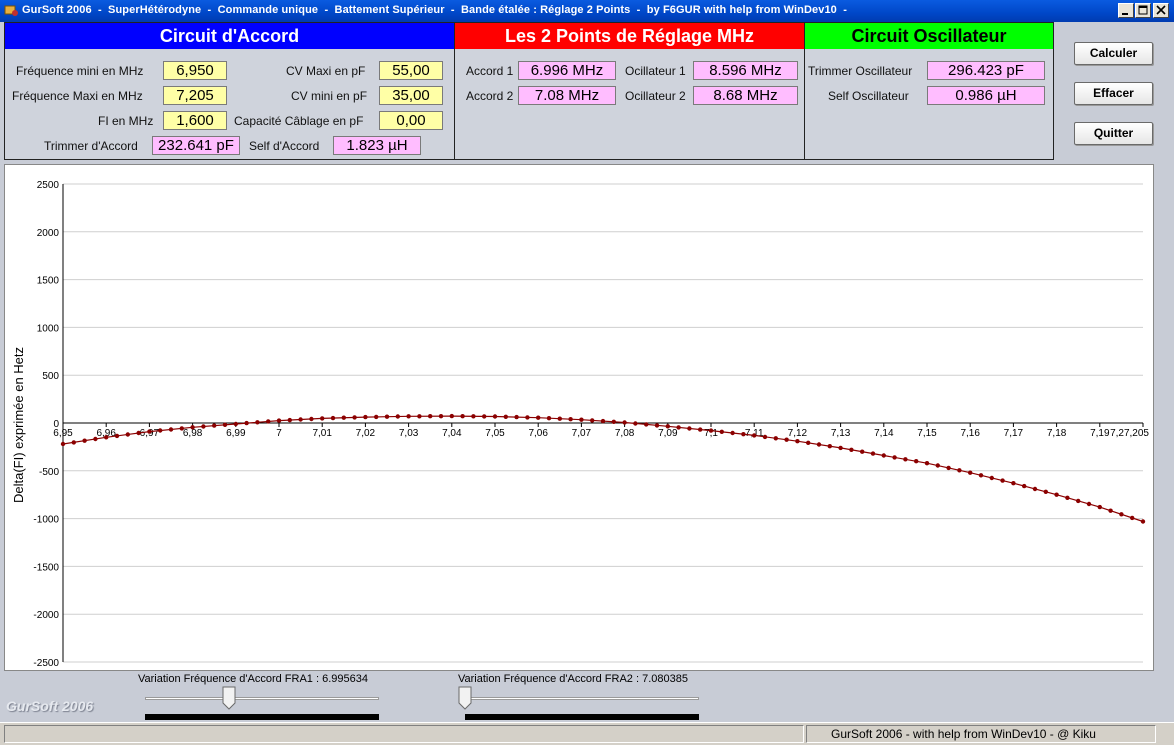 The image size is (1174, 745). Describe the element at coordinates (77, 96) in the screenshot. I see `freq-max-label: Fréquence Maxi en MHz` at that location.